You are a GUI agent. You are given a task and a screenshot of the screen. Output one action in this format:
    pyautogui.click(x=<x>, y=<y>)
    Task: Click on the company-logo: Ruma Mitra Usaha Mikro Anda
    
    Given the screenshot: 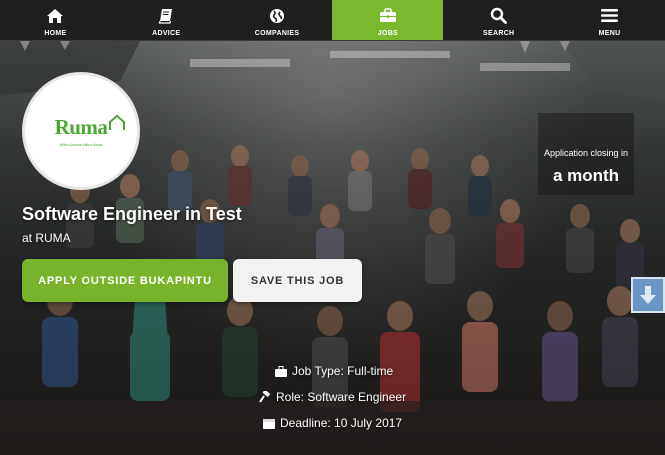 What is the action you would take?
    pyautogui.click(x=81, y=131)
    